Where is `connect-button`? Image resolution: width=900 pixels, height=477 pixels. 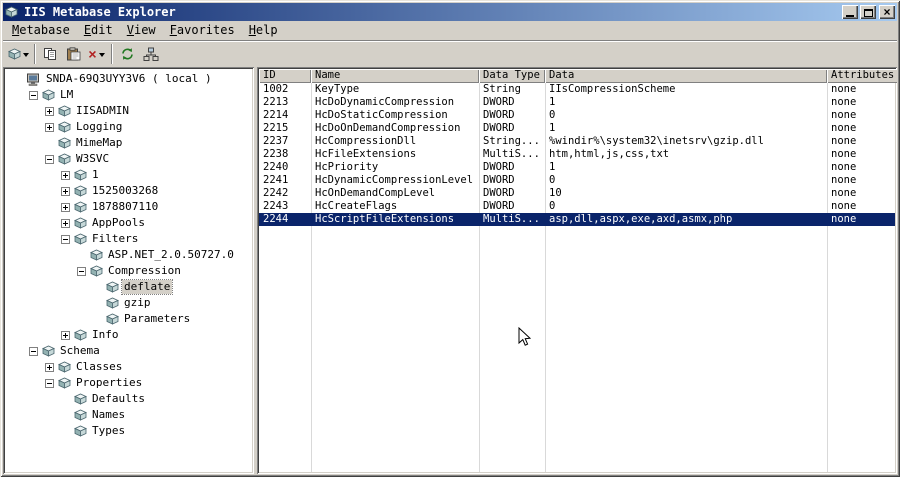
connect-button is located at coordinates (150, 54).